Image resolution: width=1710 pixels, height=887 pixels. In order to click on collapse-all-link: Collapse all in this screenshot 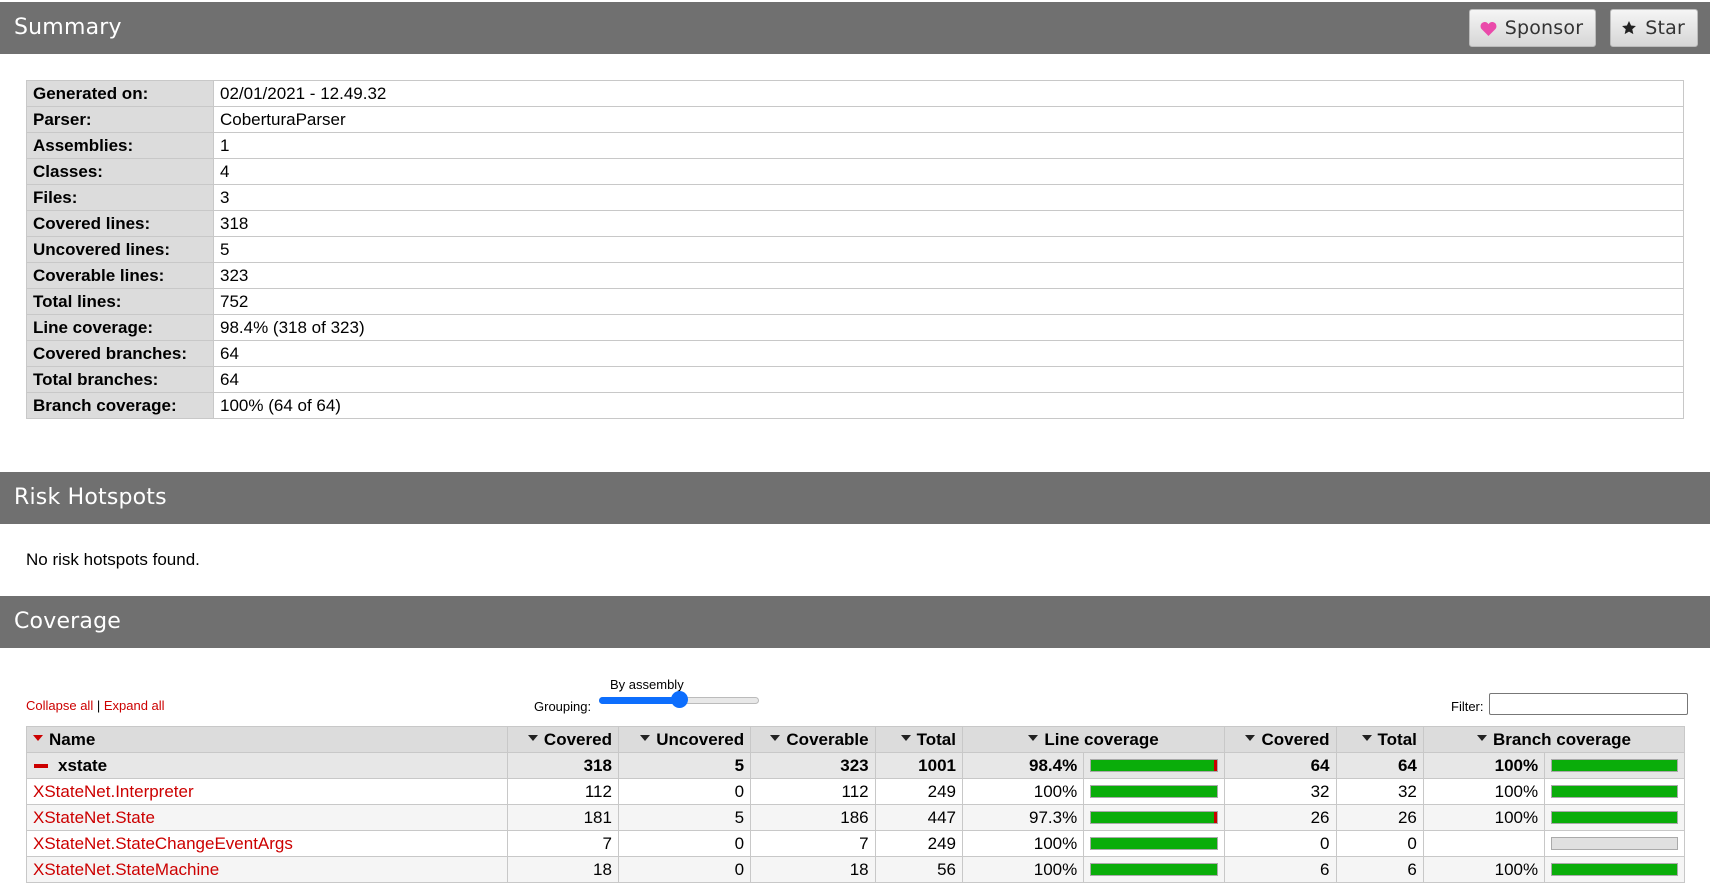, I will do `click(59, 705)`.